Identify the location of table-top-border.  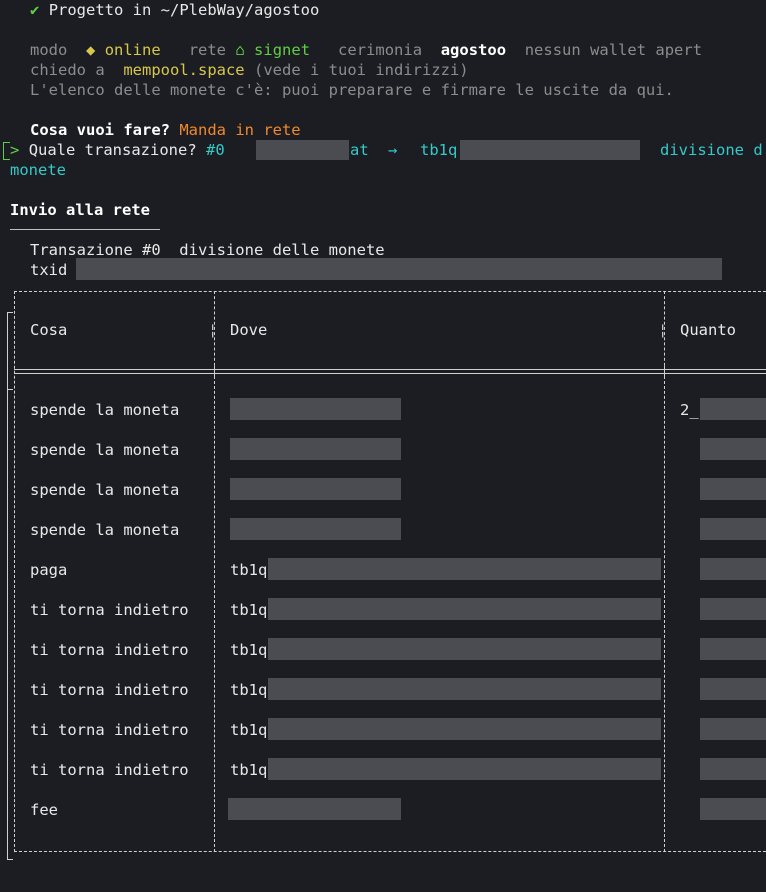
(390, 291).